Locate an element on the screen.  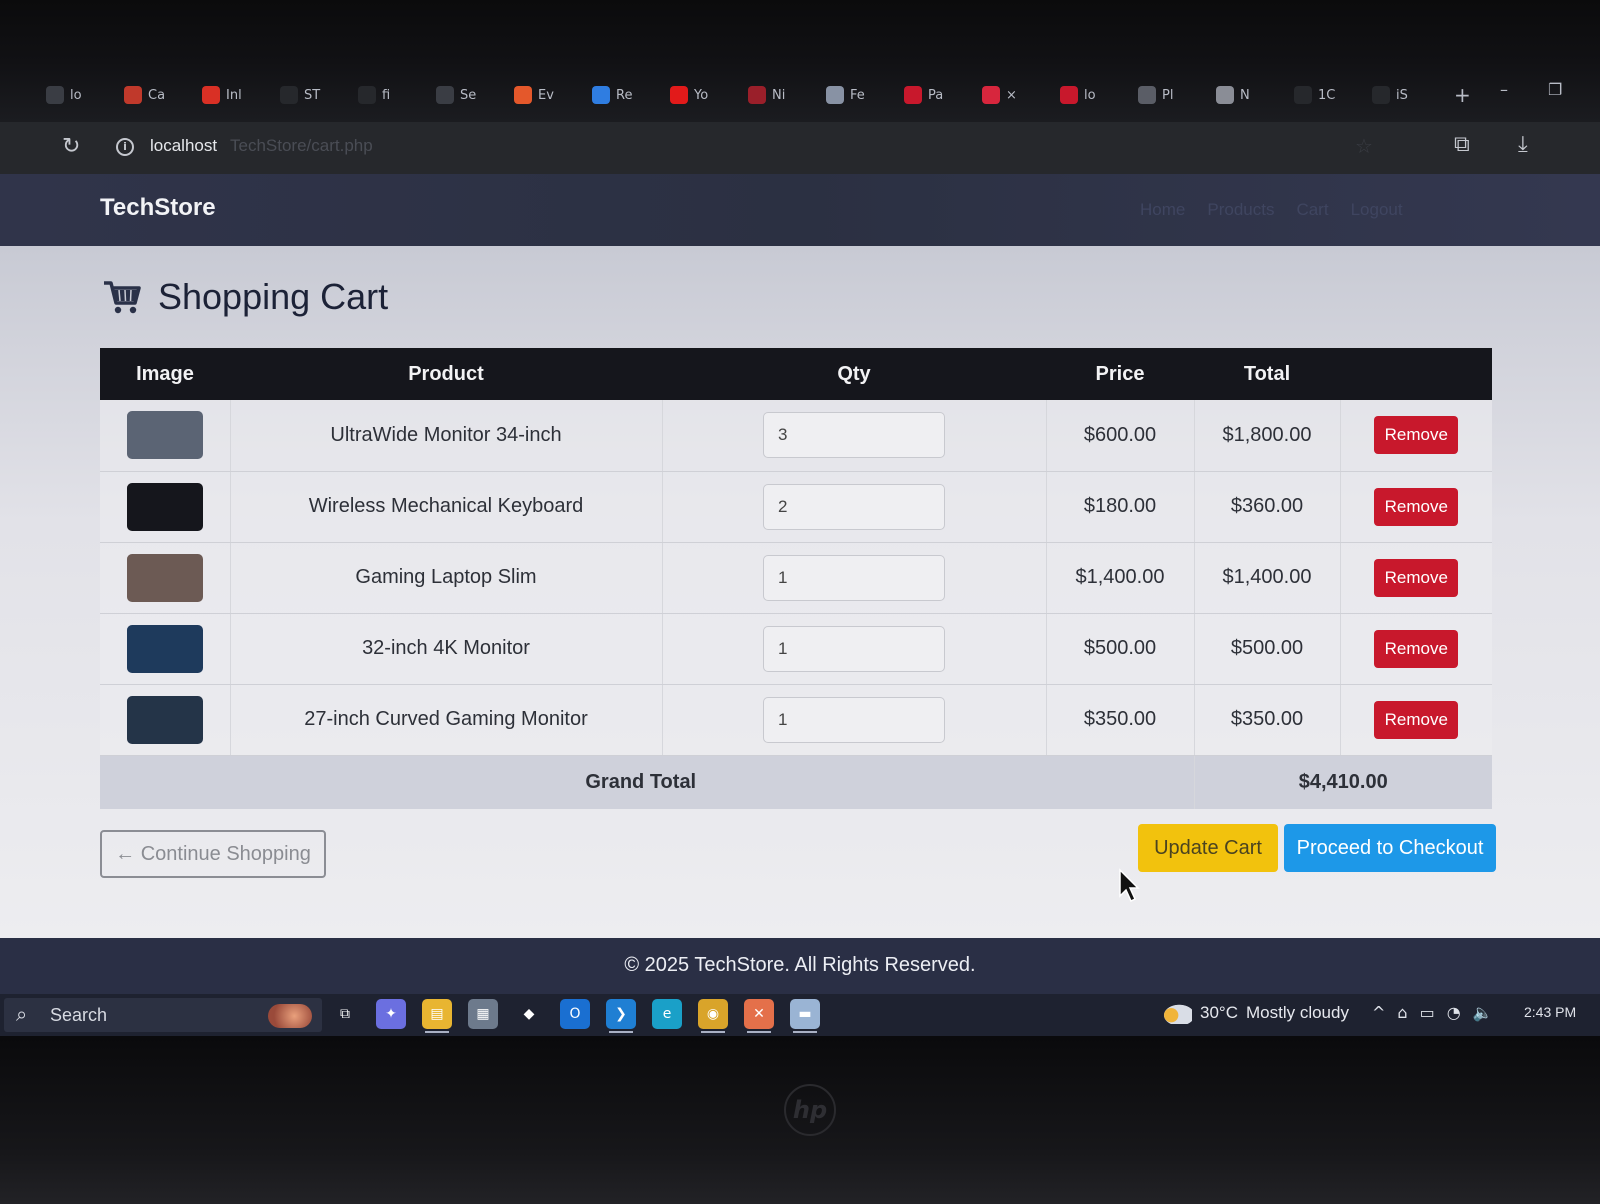
browser-tab: Pa is located at coordinates (935, 95).